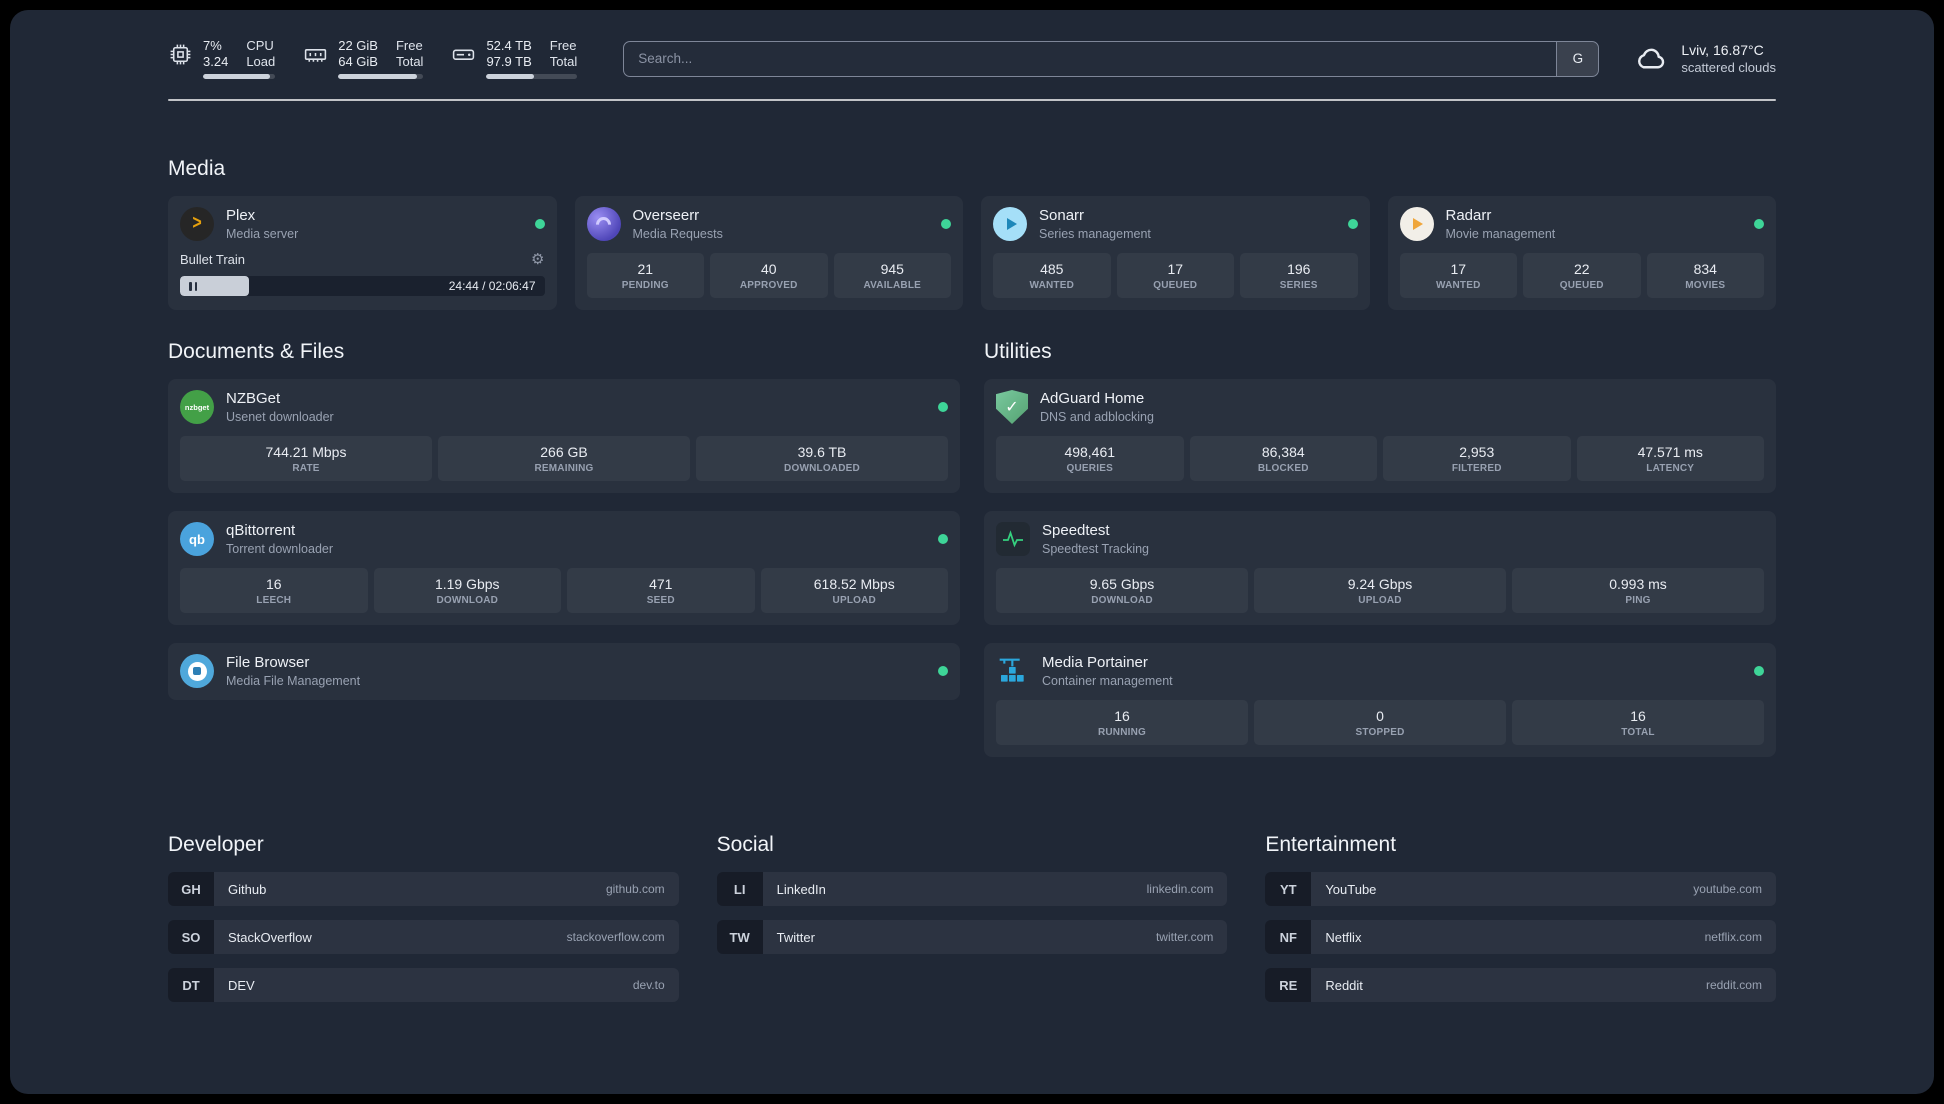  What do you see at coordinates (262, 233) in the screenshot?
I see `plex-subtitle: Media server` at bounding box center [262, 233].